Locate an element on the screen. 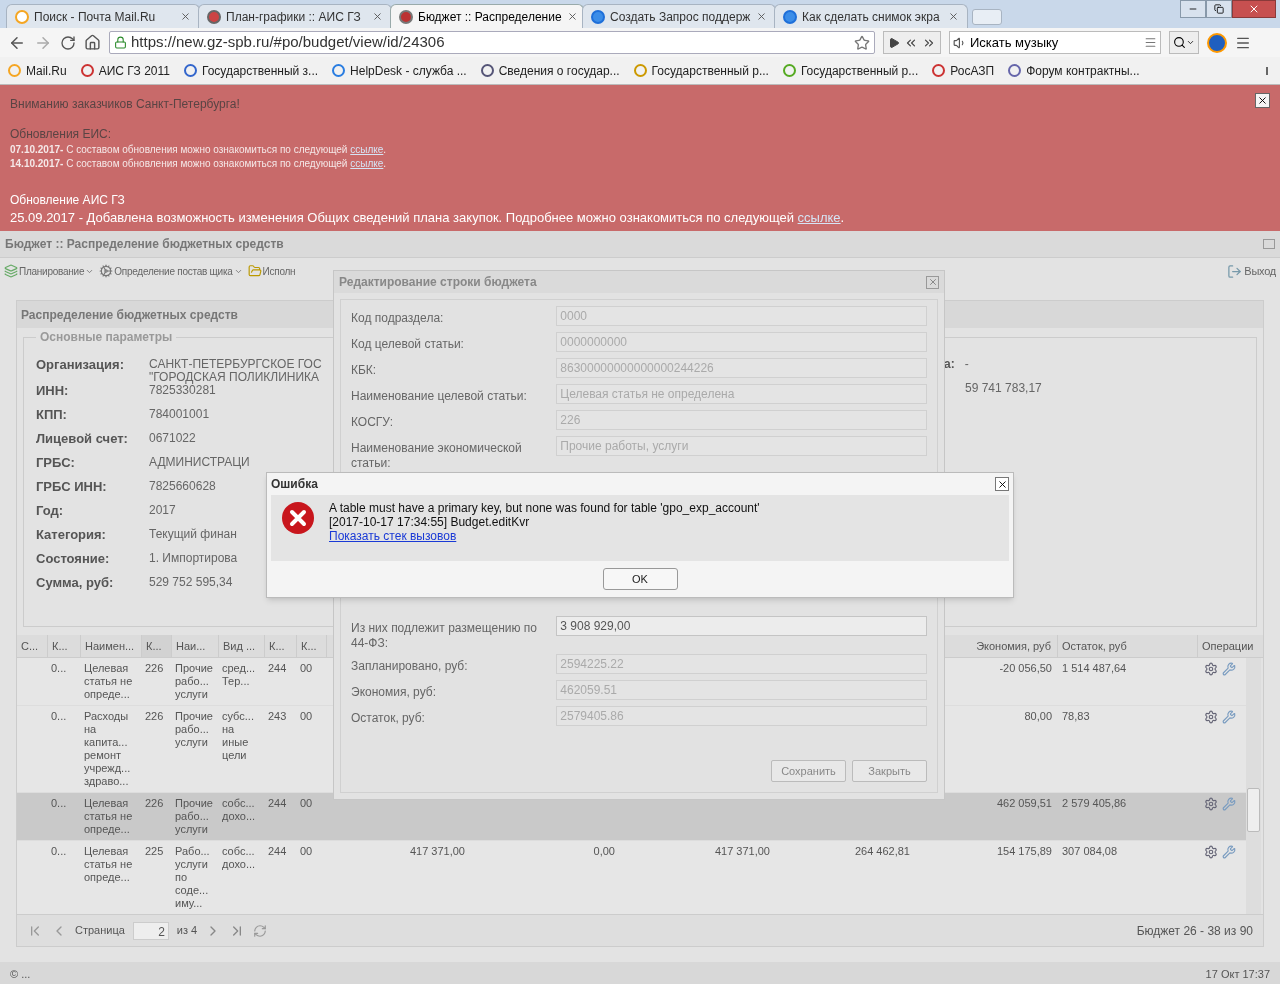  field-label: Наименование целевой статьи: is located at coordinates (439, 396).